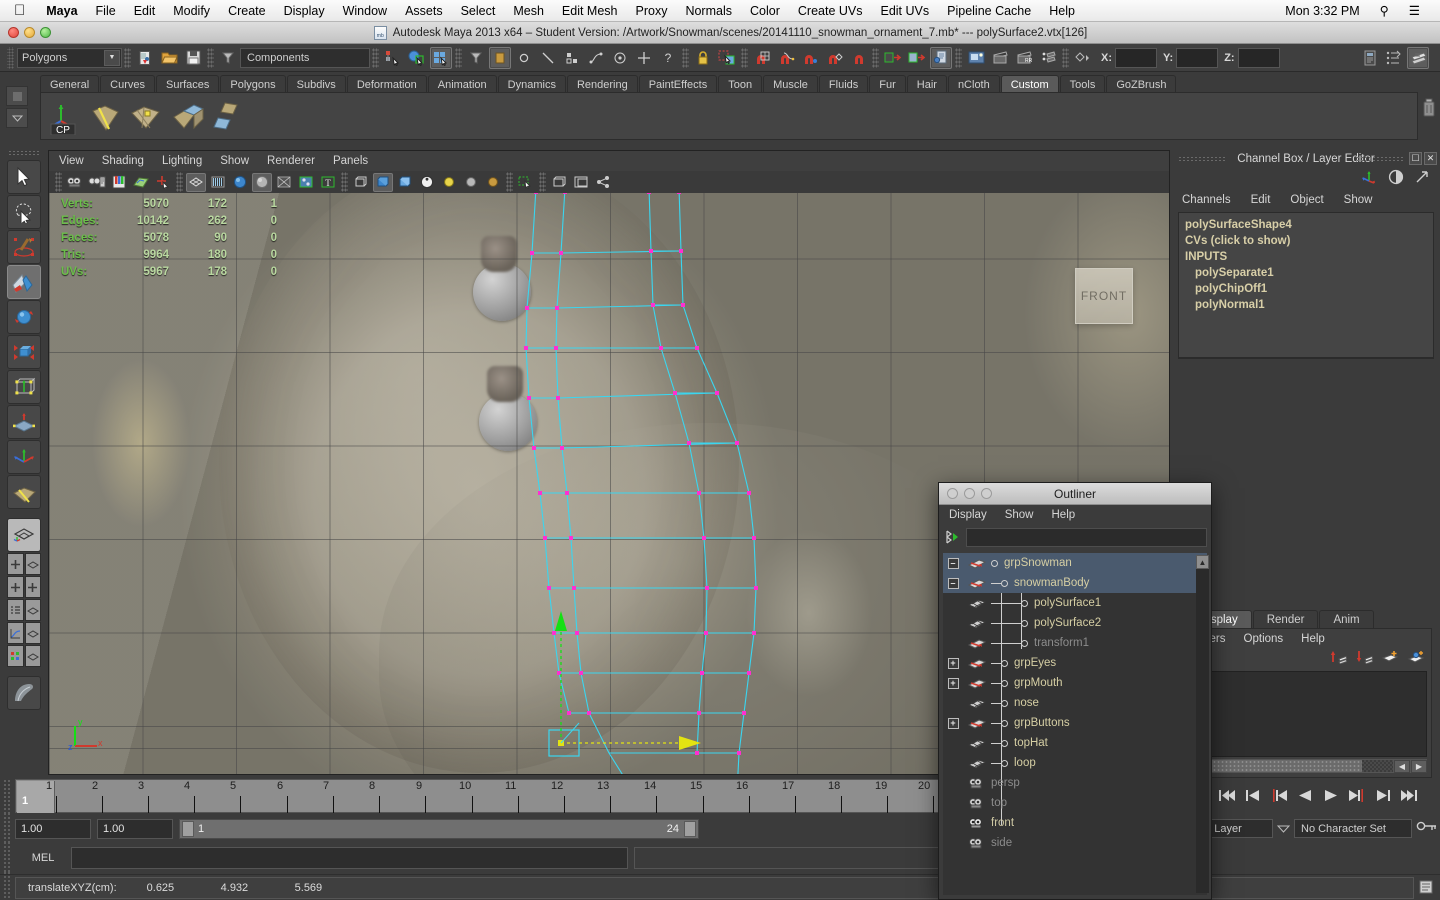  Describe the element at coordinates (1075, 563) in the screenshot. I see `outliner-item-grpsnowman: – grpSnowman` at that location.